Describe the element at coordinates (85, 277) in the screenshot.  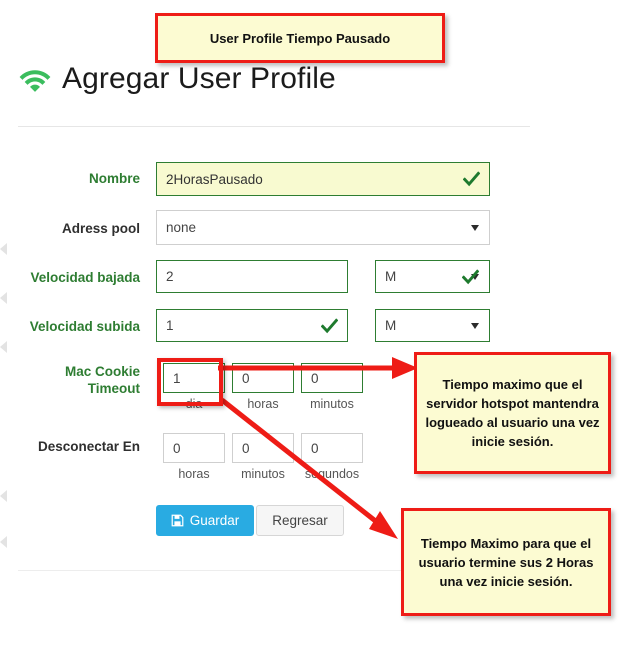
I see `label-velocidad-bajada: Velocidad bajada` at that location.